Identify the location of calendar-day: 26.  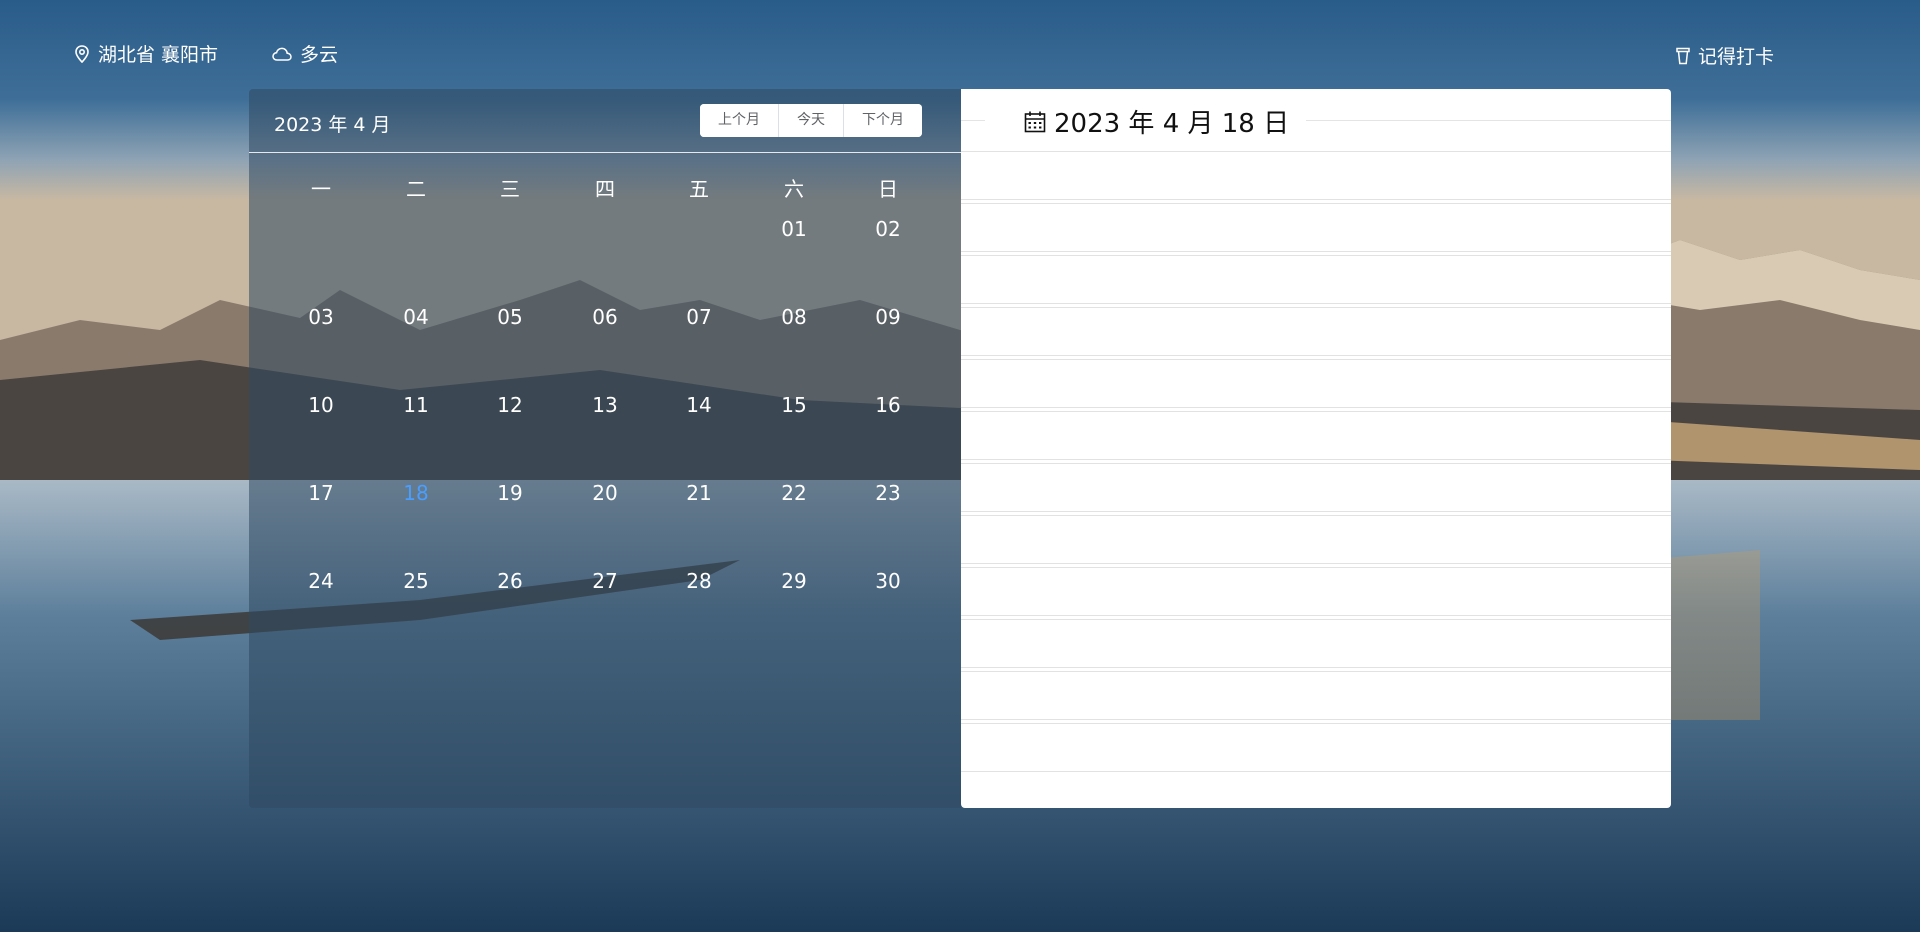
(510, 581).